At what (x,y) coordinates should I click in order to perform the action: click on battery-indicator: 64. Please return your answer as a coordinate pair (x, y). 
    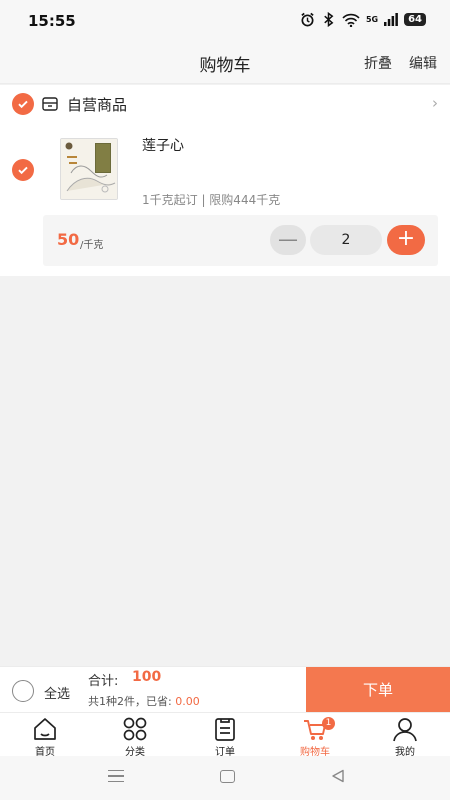
    Looking at the image, I should click on (415, 19).